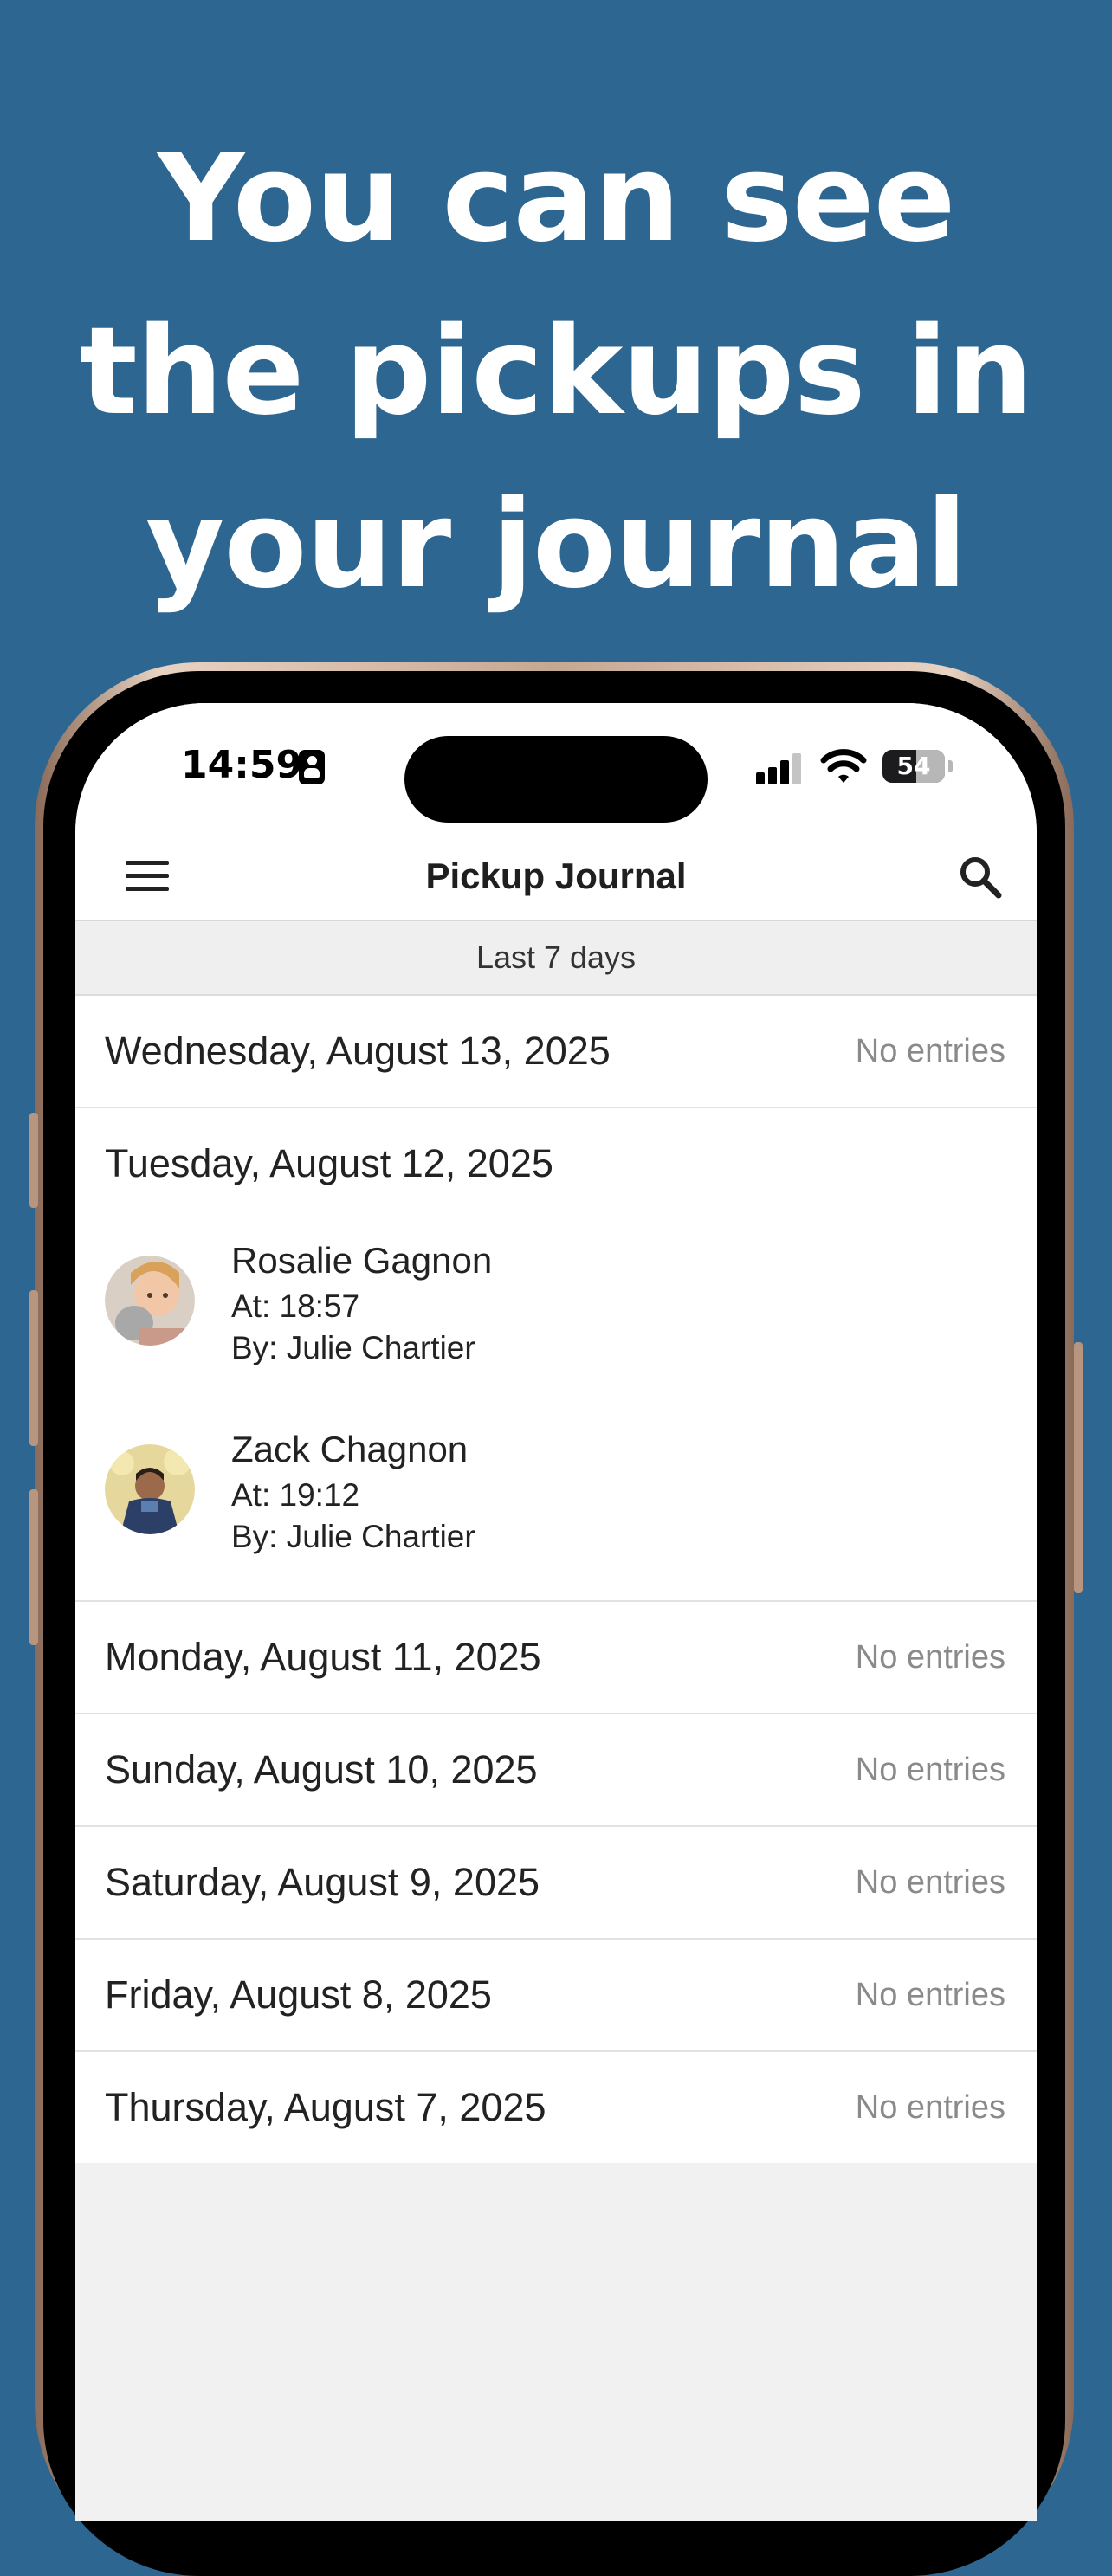 This screenshot has width=1112, height=2576. What do you see at coordinates (350, 1449) in the screenshot?
I see `child-name: Zack Chagnon` at bounding box center [350, 1449].